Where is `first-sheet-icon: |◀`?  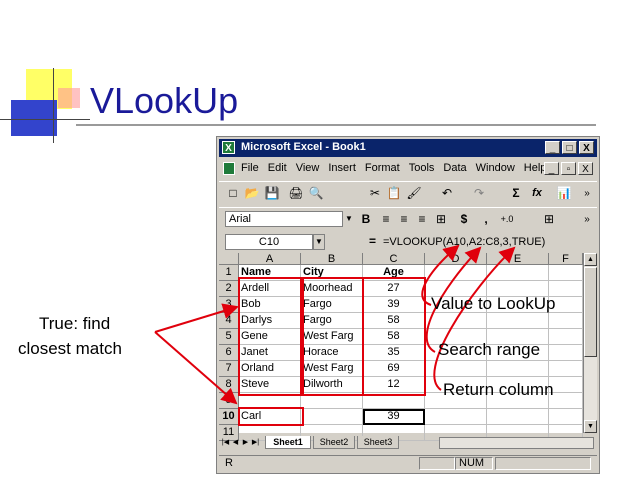
first-sheet-icon: |◀ is located at coordinates (225, 442).